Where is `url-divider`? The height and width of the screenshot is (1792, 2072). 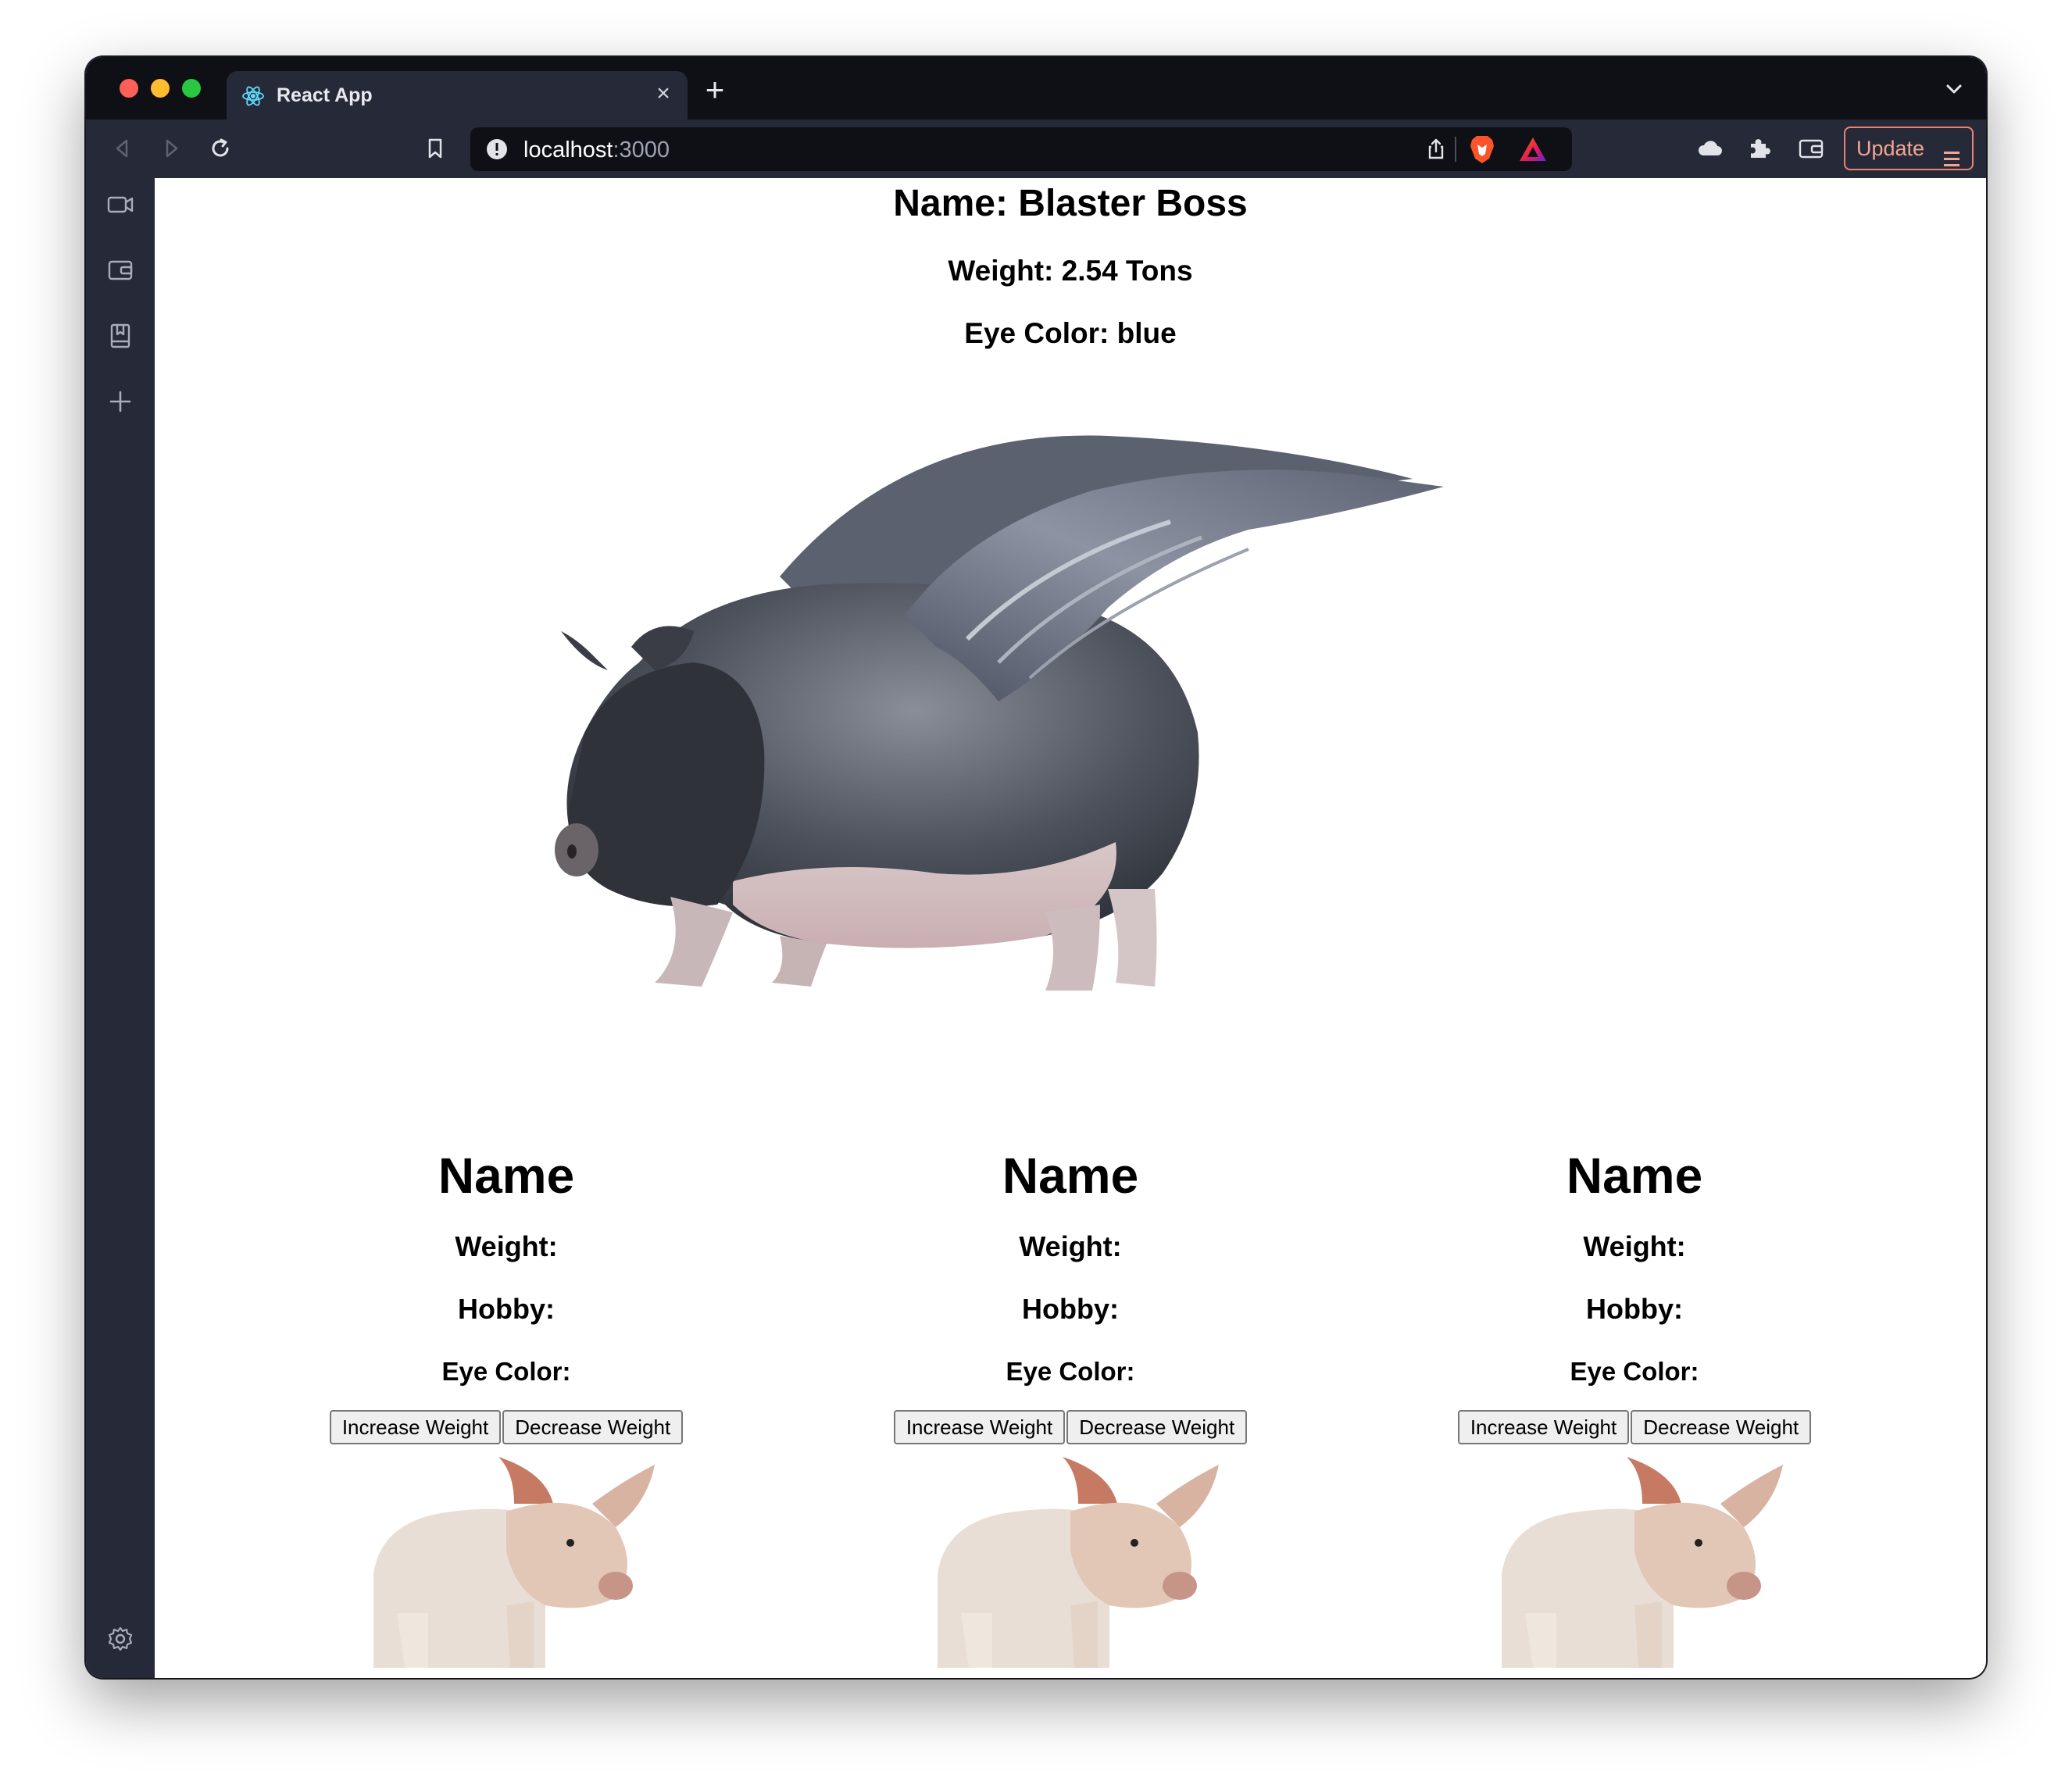
url-divider is located at coordinates (1455, 149).